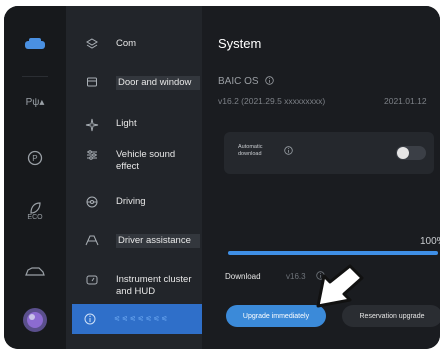  Describe the element at coordinates (92, 280) in the screenshot. I see `gauge-icon` at that location.